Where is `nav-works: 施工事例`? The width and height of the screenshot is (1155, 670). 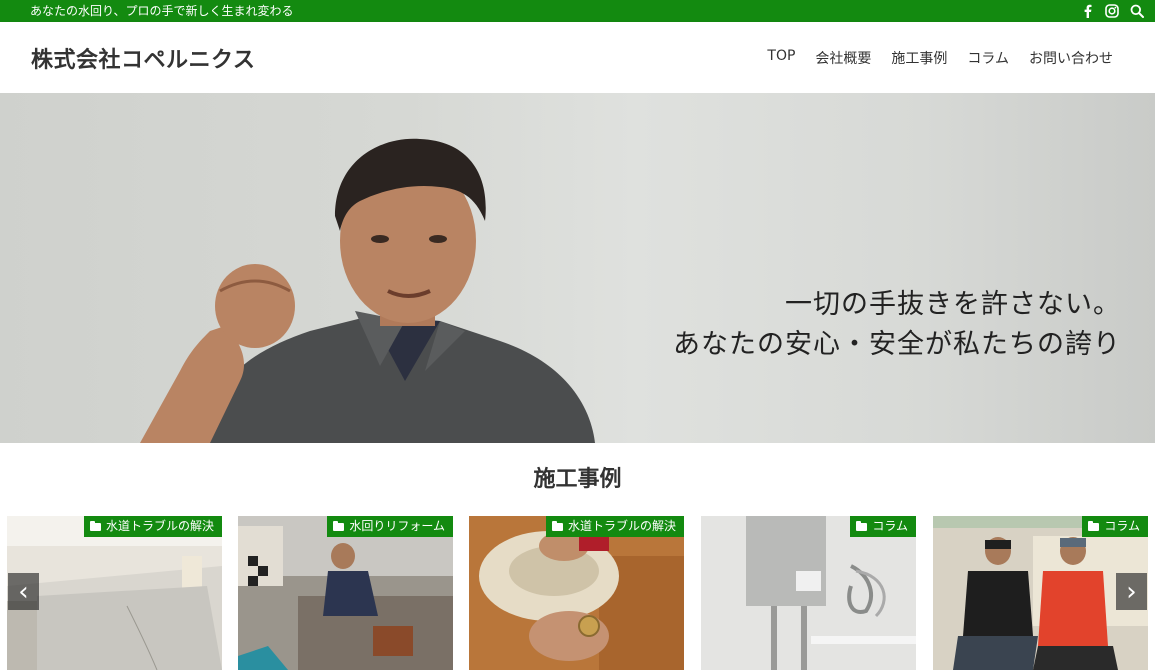 nav-works: 施工事例 is located at coordinates (919, 58).